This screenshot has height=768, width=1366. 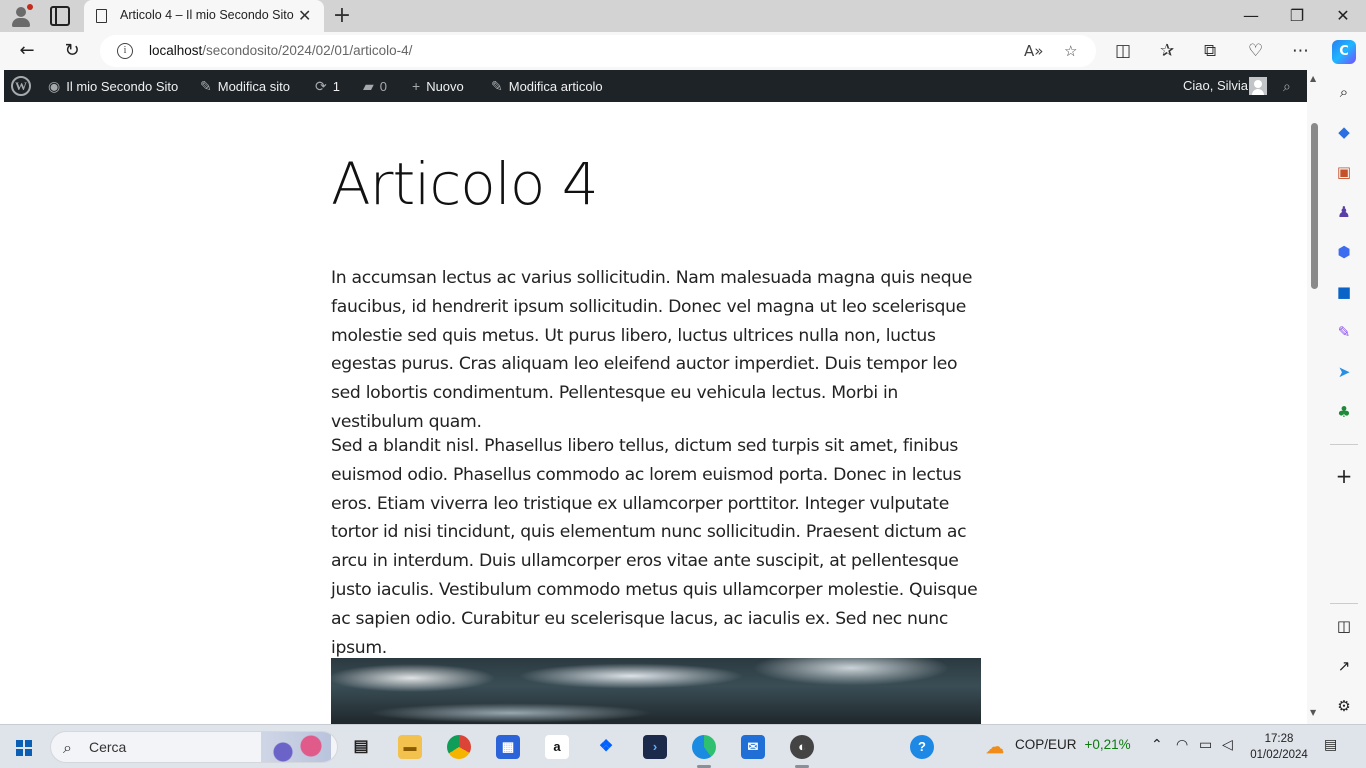 I want to click on add-sidebar-app-icon: +, so click(x=1344, y=476).